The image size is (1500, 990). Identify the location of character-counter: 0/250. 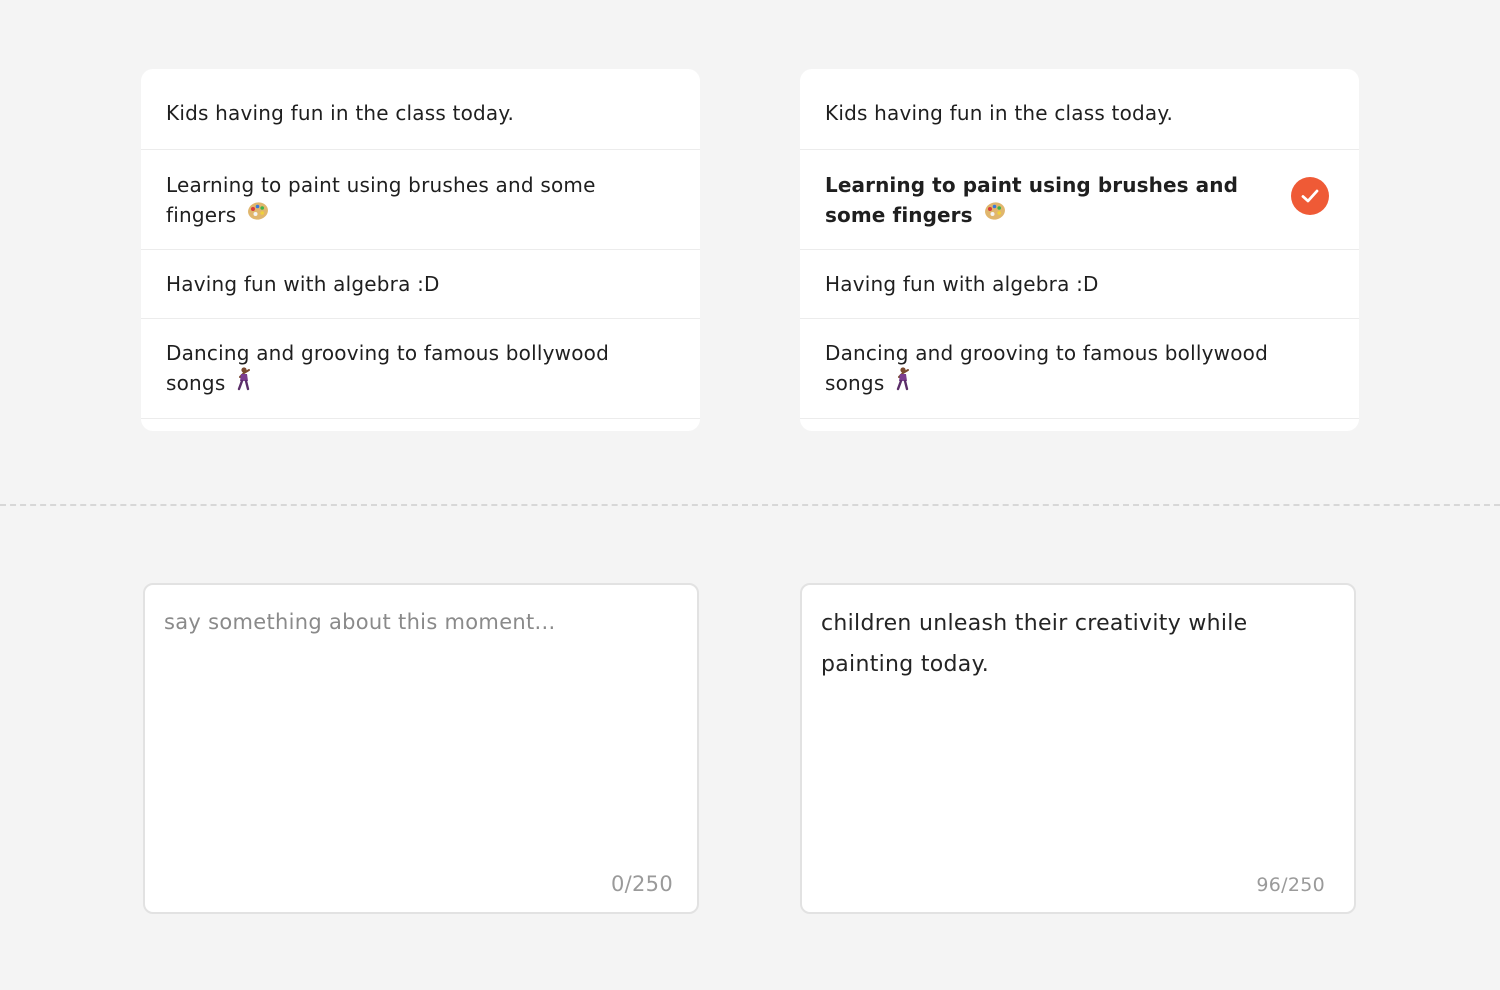
(641, 884).